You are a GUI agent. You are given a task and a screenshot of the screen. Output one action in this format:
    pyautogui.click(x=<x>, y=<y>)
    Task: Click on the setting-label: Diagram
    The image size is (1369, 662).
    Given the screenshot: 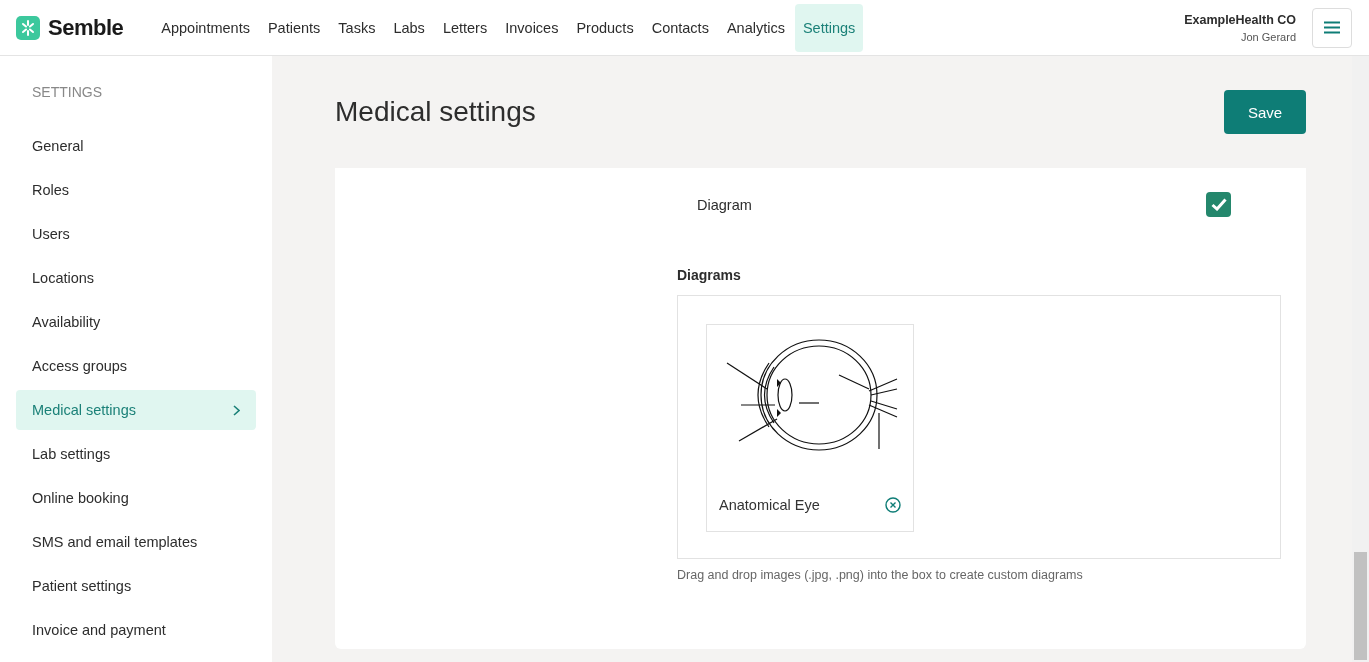 What is the action you would take?
    pyautogui.click(x=724, y=204)
    